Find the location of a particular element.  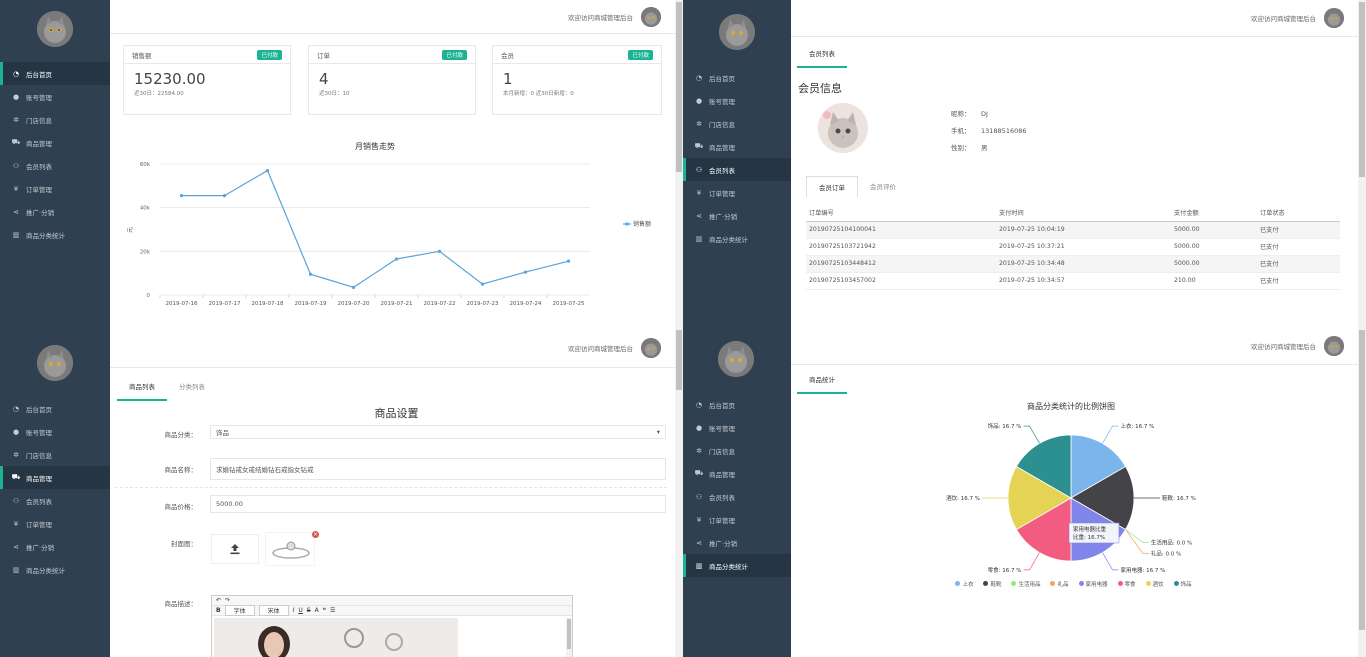

legend-label: 鞋靴 is located at coordinates (996, 584).